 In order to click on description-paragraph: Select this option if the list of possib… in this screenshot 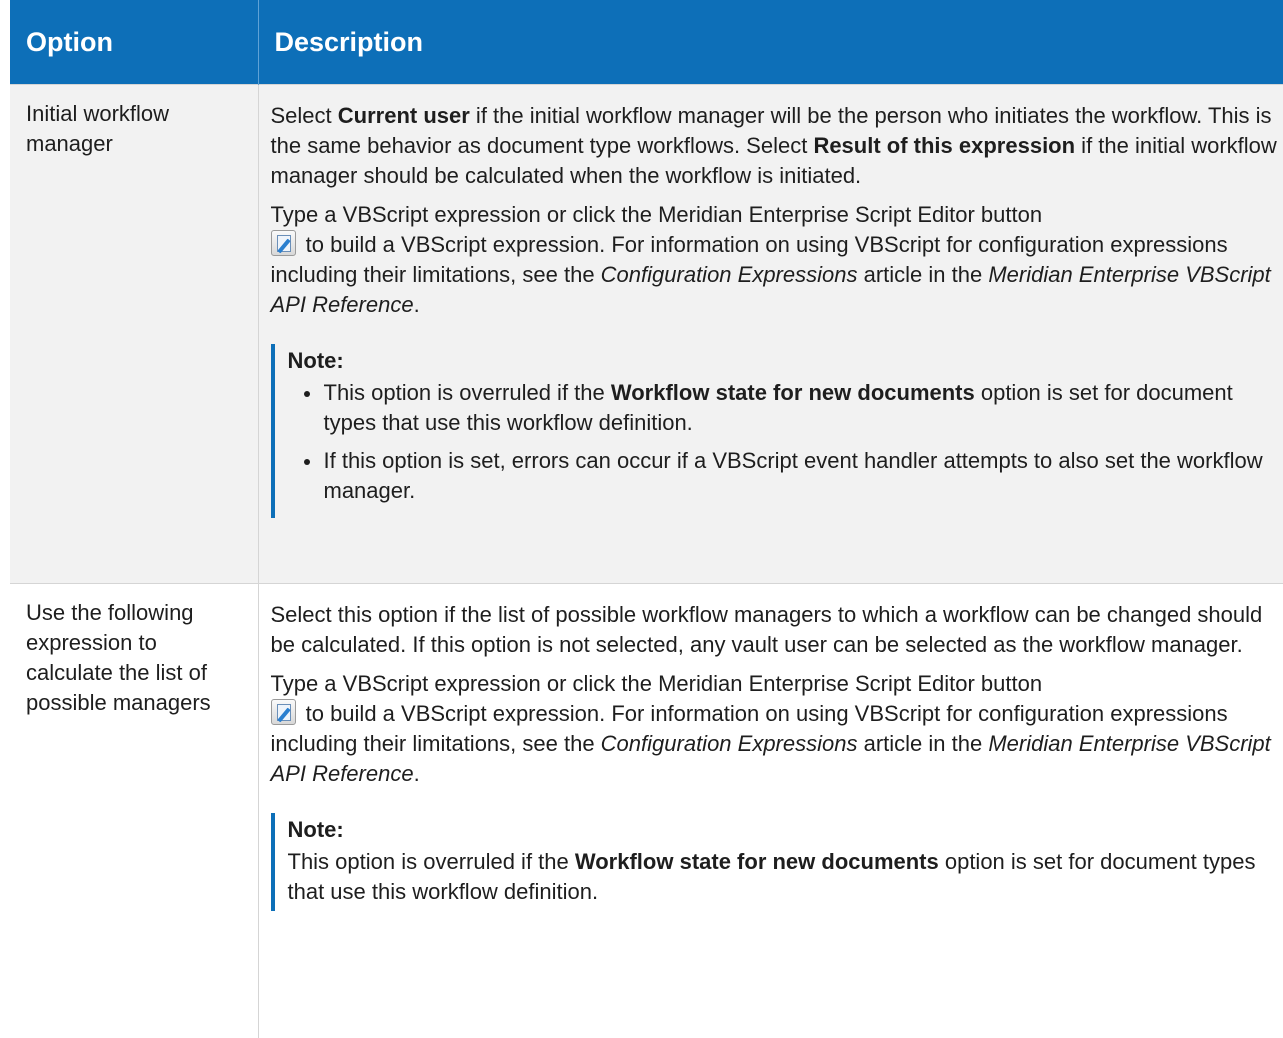, I will do `click(777, 630)`.